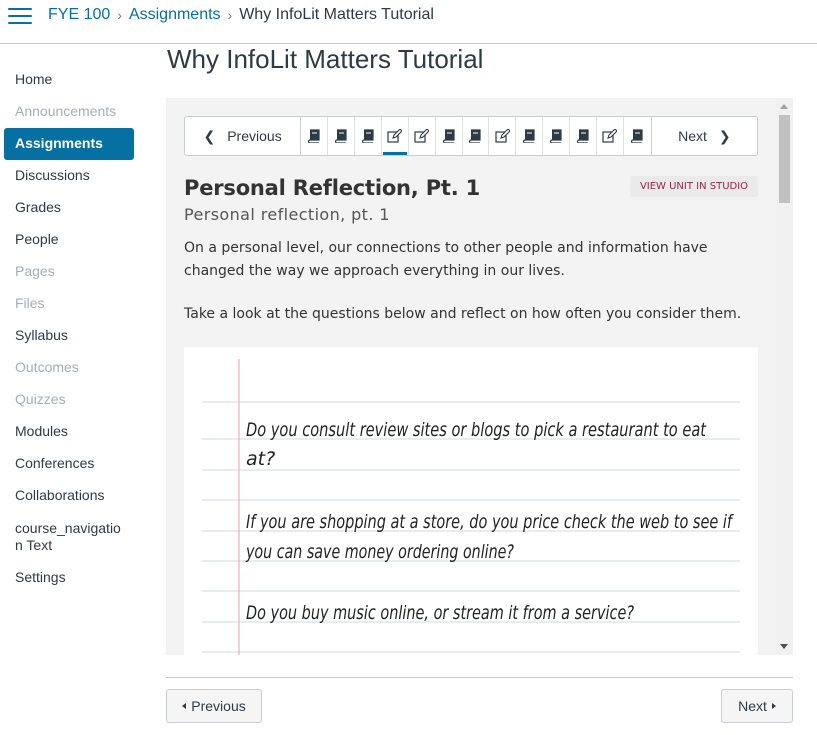  What do you see at coordinates (395, 136) in the screenshot?
I see `unit-4-edit-icon` at bounding box center [395, 136].